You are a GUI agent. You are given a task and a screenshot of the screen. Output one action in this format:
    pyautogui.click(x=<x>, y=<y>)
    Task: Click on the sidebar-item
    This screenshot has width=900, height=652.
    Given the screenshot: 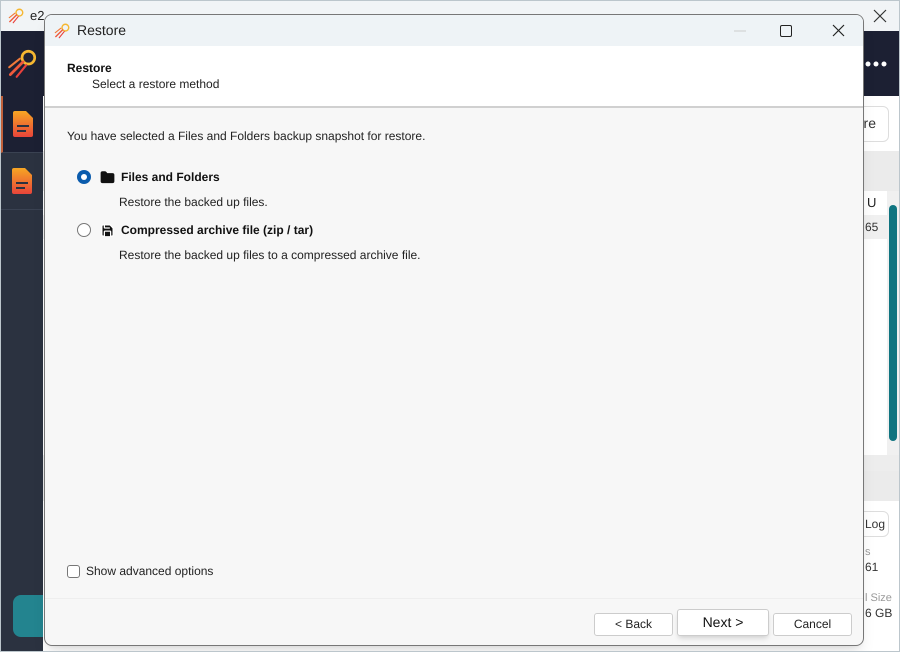 What is the action you would take?
    pyautogui.click(x=22, y=124)
    